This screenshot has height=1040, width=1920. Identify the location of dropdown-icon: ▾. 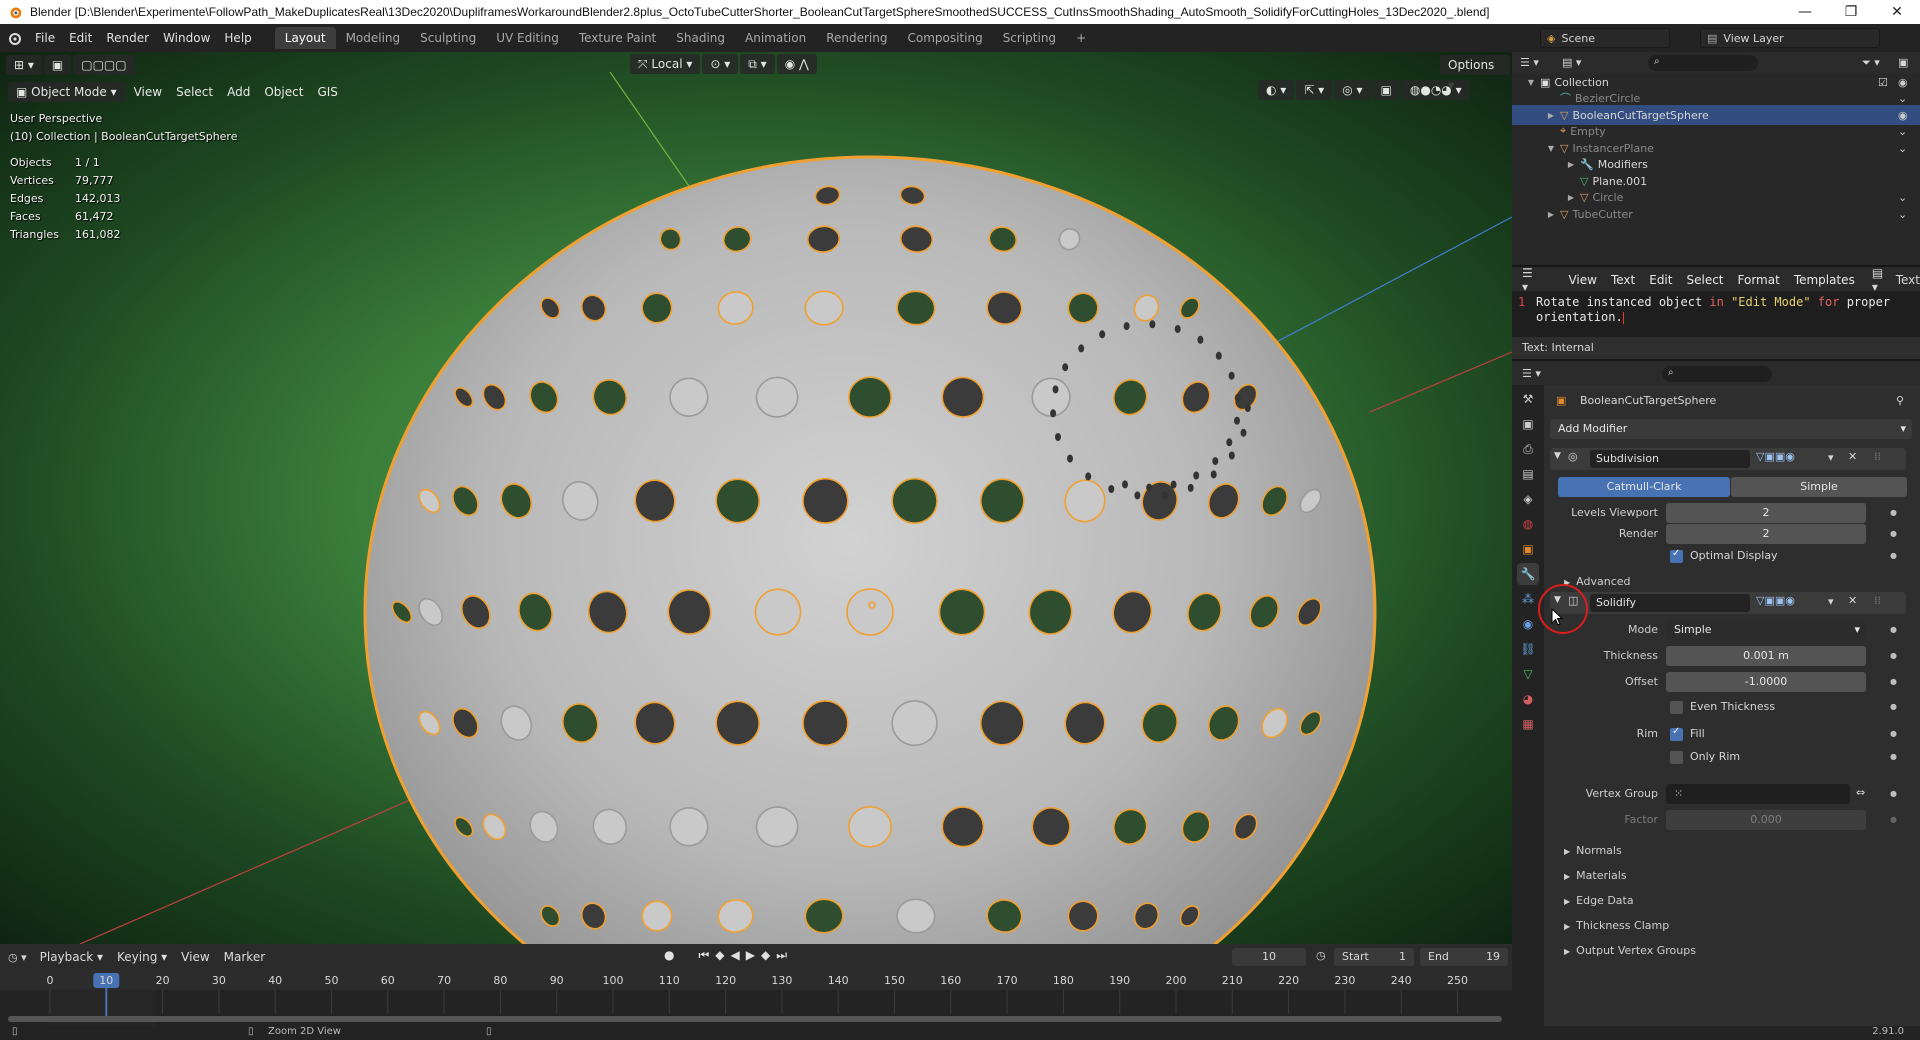
(1831, 457).